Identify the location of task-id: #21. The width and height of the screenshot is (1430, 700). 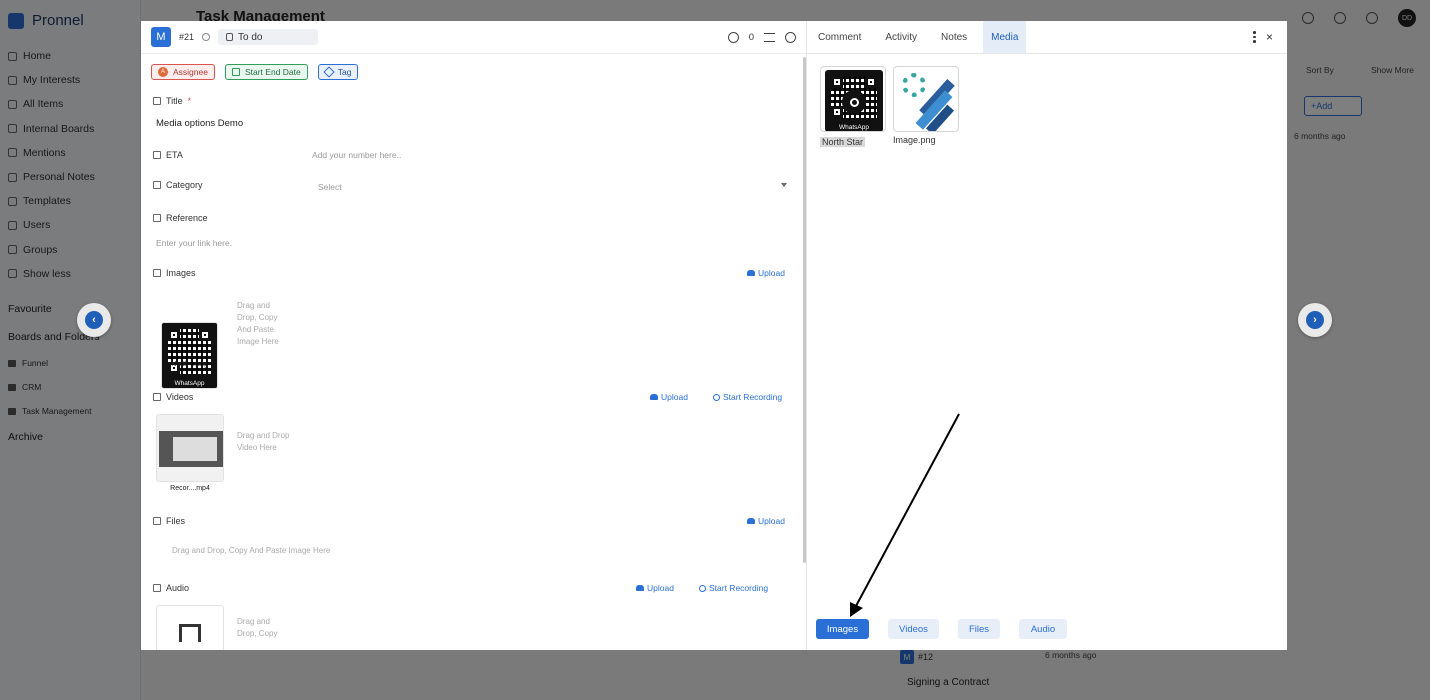
(187, 37).